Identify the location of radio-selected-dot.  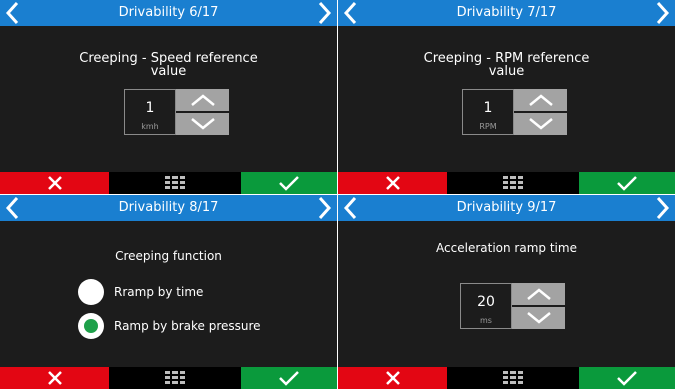
(91, 326).